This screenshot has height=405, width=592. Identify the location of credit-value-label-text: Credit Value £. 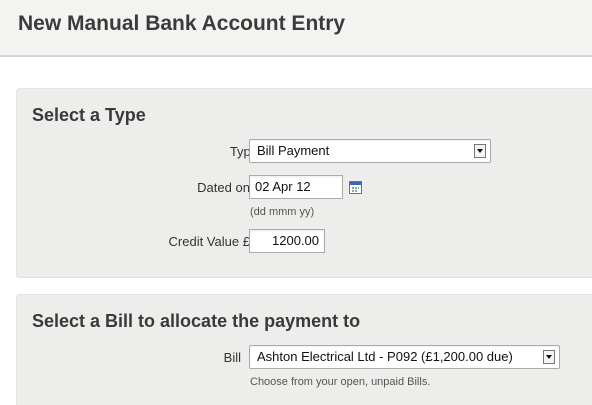
(209, 241).